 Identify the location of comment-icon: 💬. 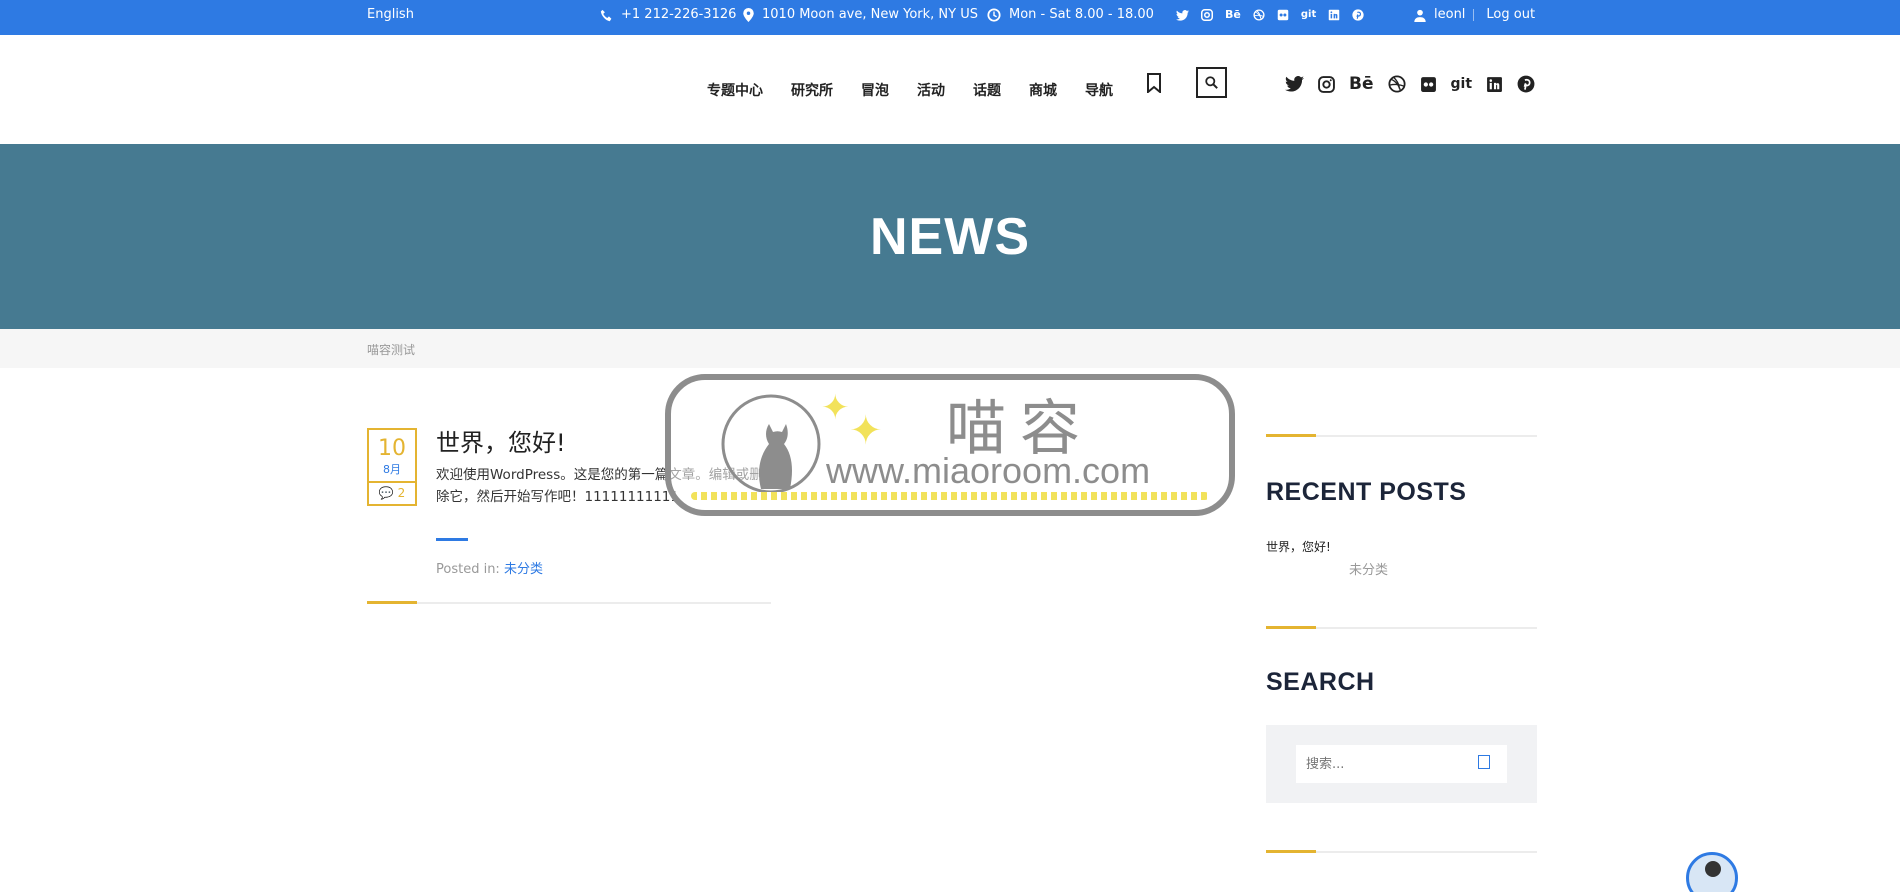
(386, 493).